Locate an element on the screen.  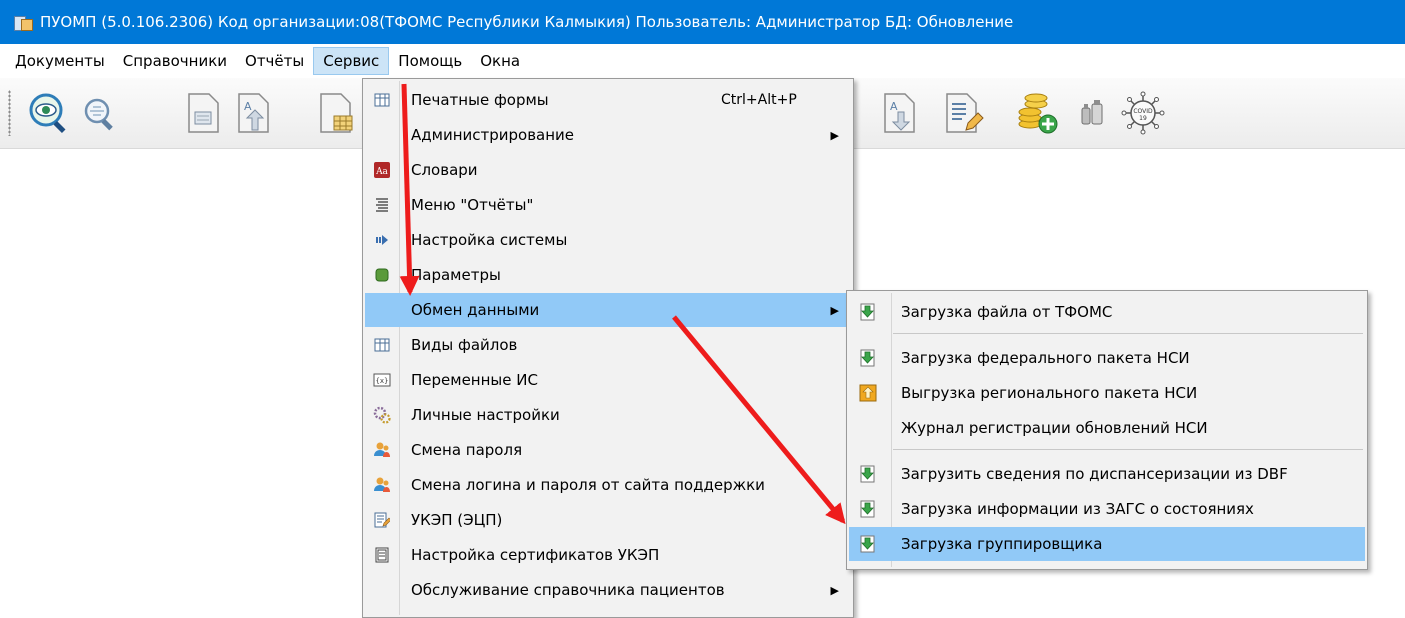
menu-documents: Документы is located at coordinates (60, 61).